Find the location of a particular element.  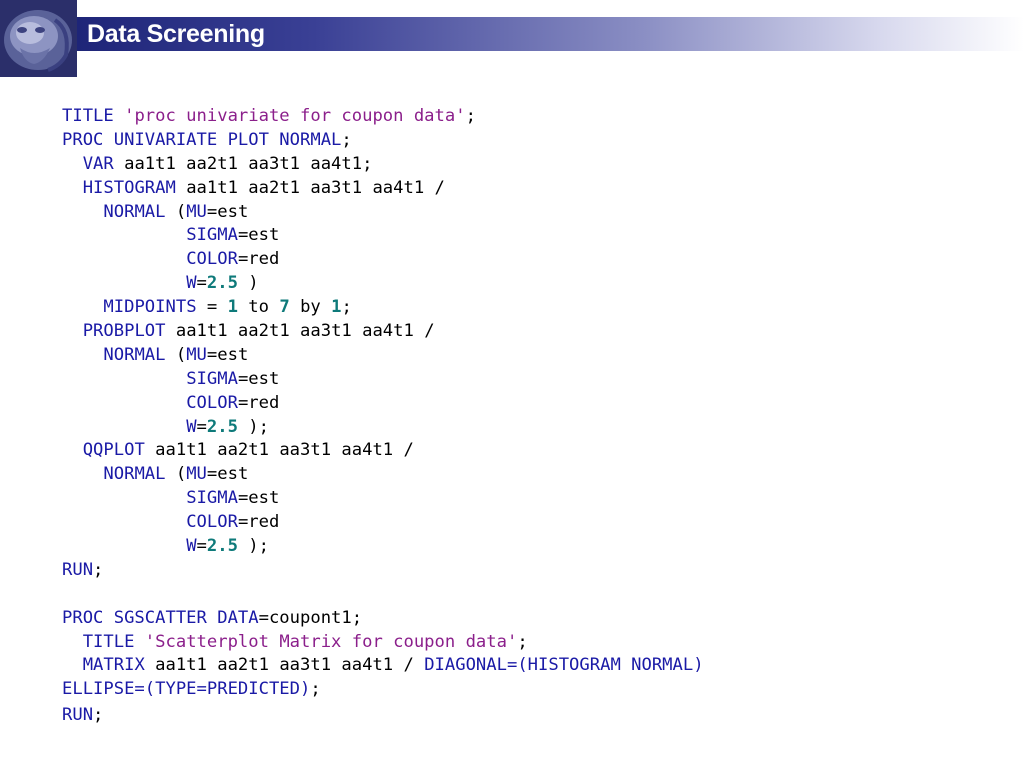

code-line: VAR aa1t1 aa2t1 aa3t1 aa4t1; is located at coordinates (383, 165).